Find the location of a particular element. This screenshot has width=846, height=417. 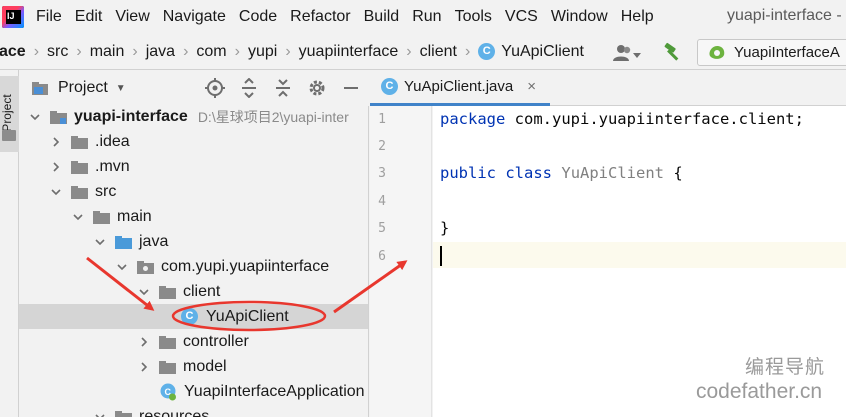

code-class-name: YuApiClient is located at coordinates (613, 173).